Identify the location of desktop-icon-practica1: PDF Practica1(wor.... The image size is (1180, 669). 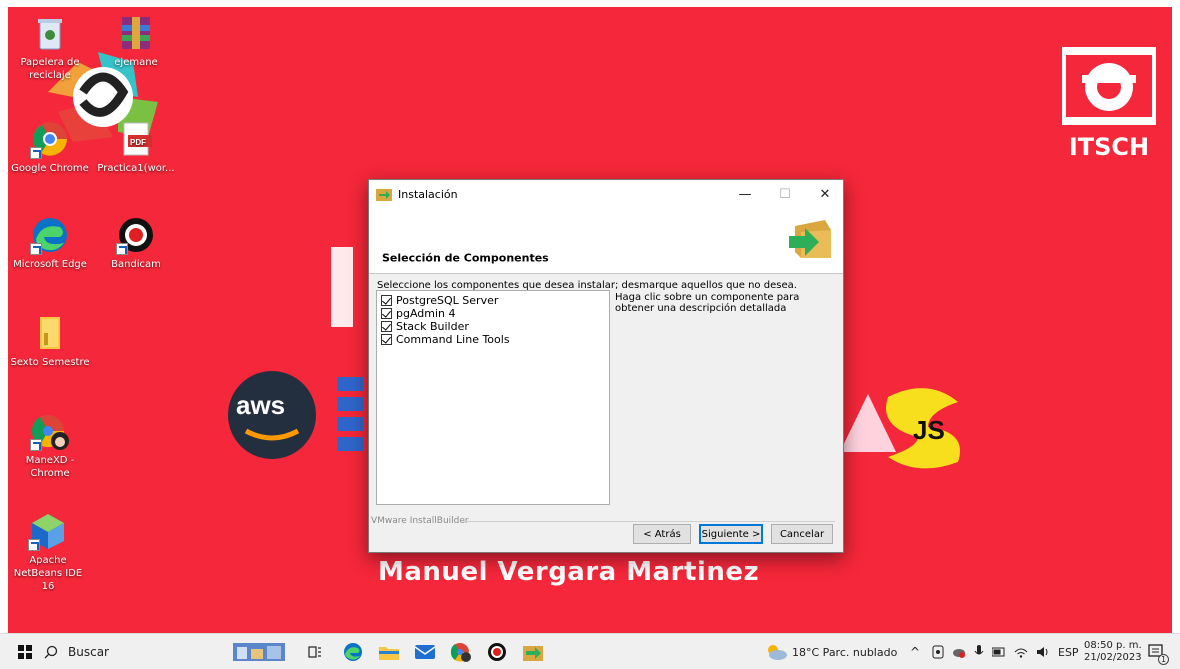
(136, 147).